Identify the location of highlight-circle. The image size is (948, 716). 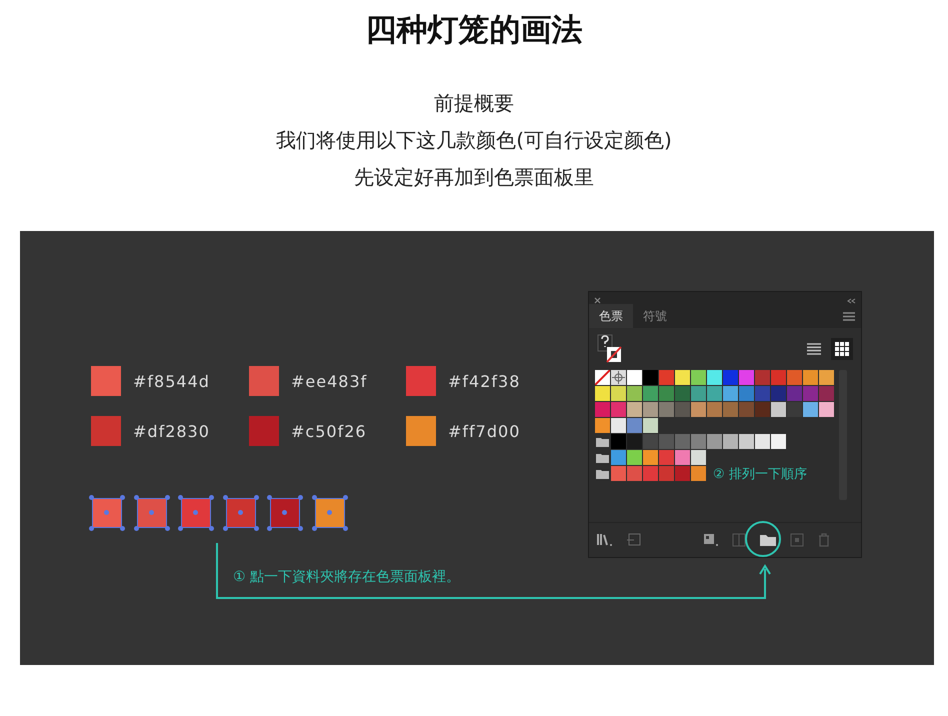
(763, 539).